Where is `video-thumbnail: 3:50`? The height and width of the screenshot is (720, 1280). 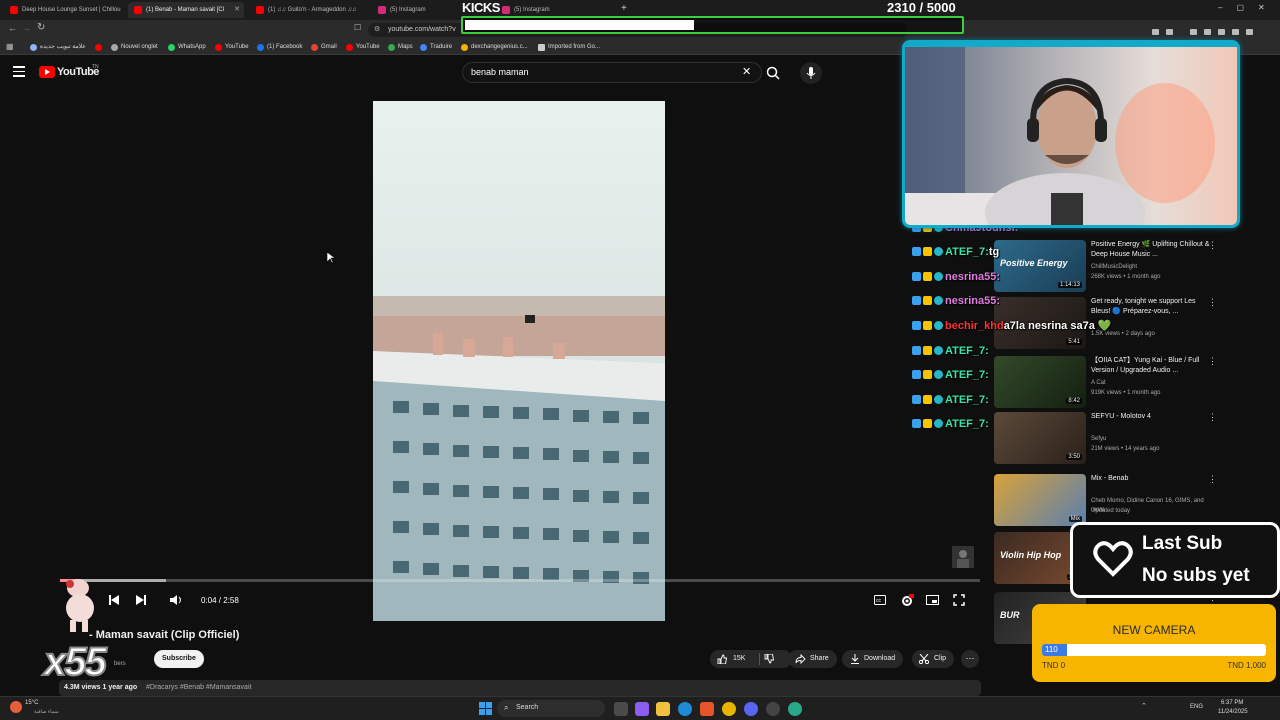 video-thumbnail: 3:50 is located at coordinates (1040, 438).